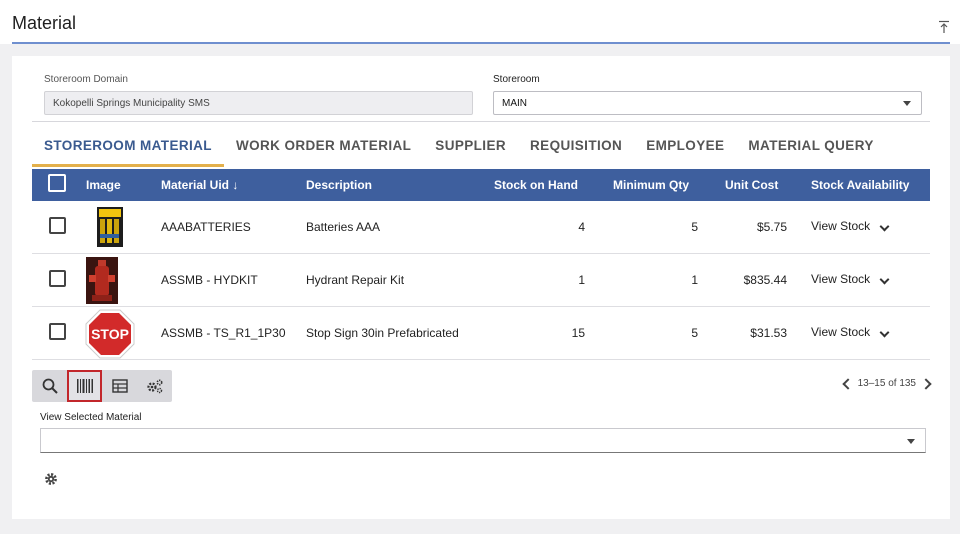  What do you see at coordinates (944, 27) in the screenshot?
I see `collapse-up-icon` at bounding box center [944, 27].